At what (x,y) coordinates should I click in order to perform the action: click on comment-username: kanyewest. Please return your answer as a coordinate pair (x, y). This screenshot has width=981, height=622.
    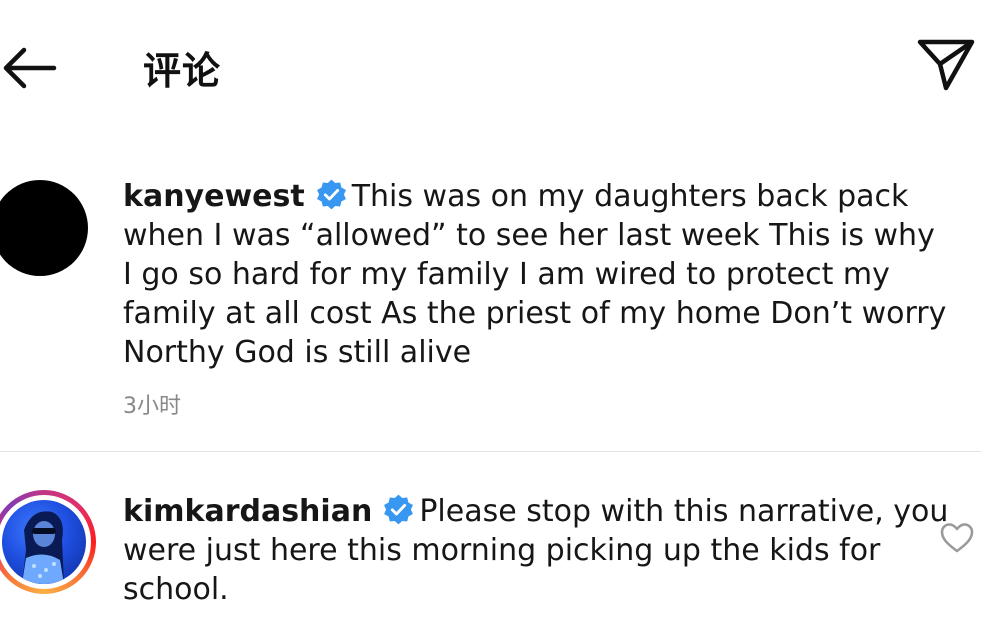
    Looking at the image, I should click on (214, 196).